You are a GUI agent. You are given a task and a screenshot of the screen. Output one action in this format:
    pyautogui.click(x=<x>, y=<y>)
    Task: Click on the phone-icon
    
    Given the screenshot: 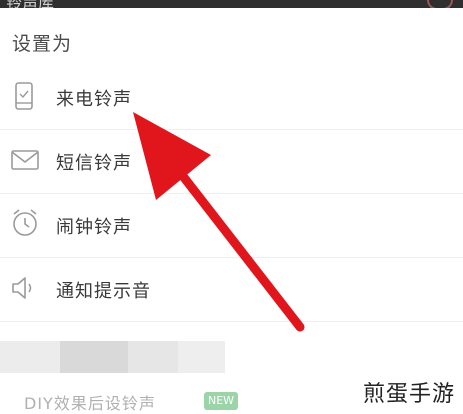 What is the action you would take?
    pyautogui.click(x=25, y=96)
    